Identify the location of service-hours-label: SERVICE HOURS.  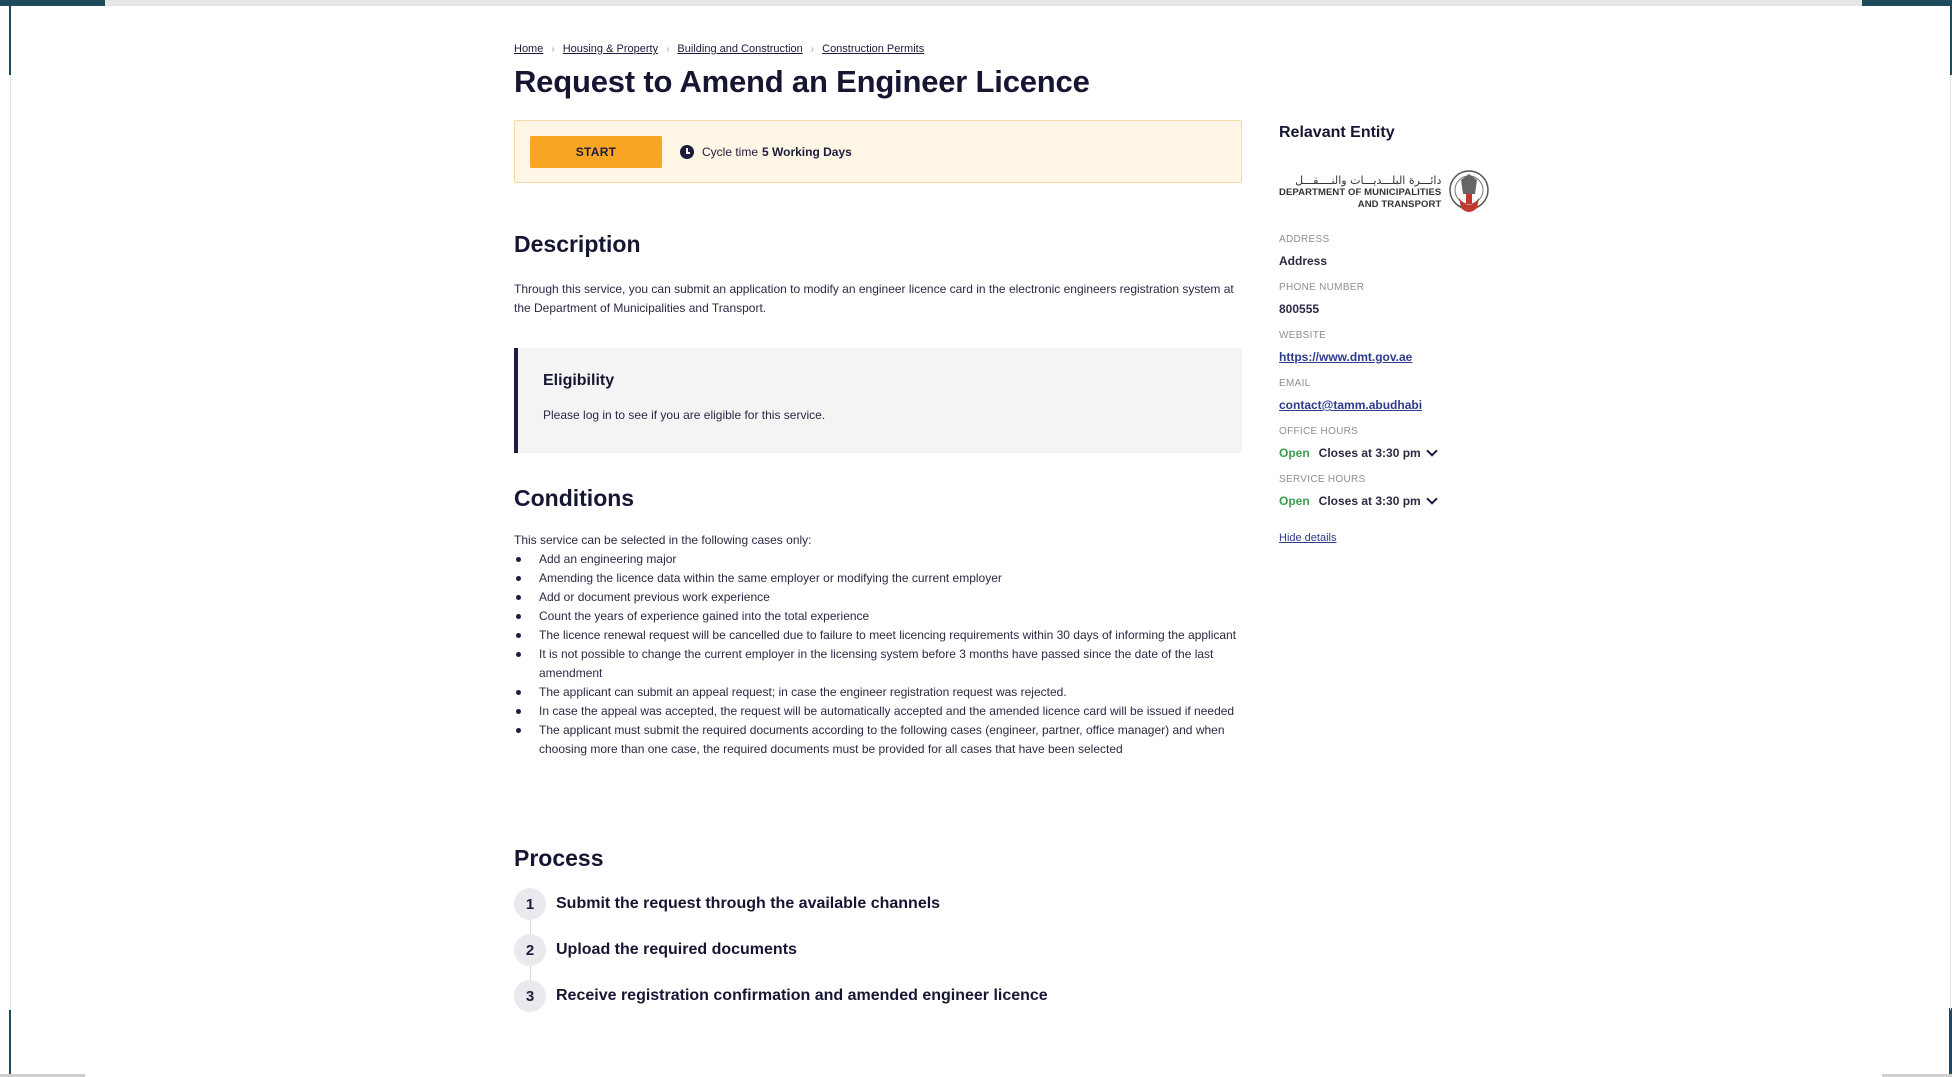
(1322, 479).